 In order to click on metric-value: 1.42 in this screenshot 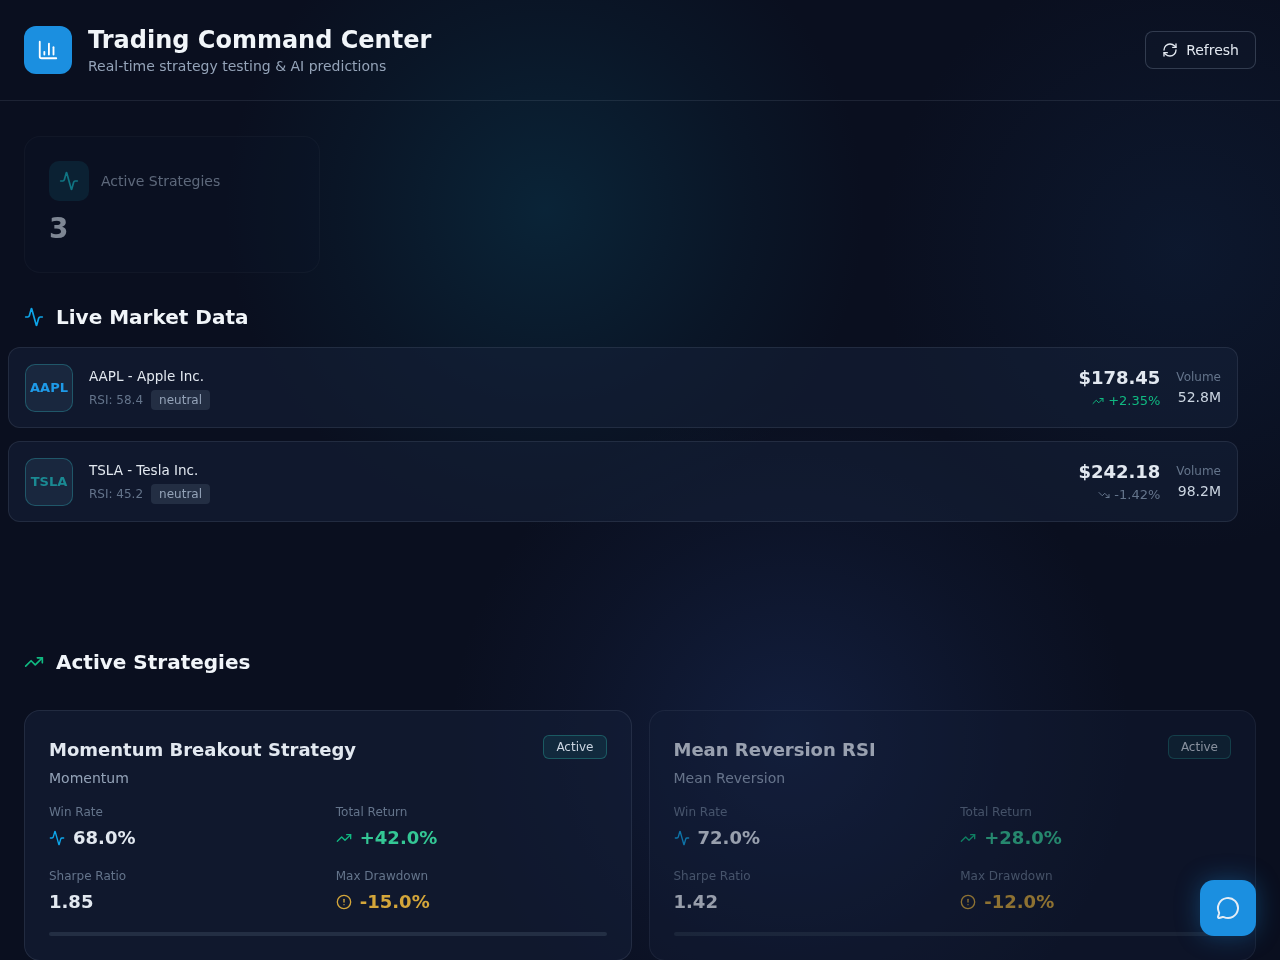, I will do `click(695, 902)`.